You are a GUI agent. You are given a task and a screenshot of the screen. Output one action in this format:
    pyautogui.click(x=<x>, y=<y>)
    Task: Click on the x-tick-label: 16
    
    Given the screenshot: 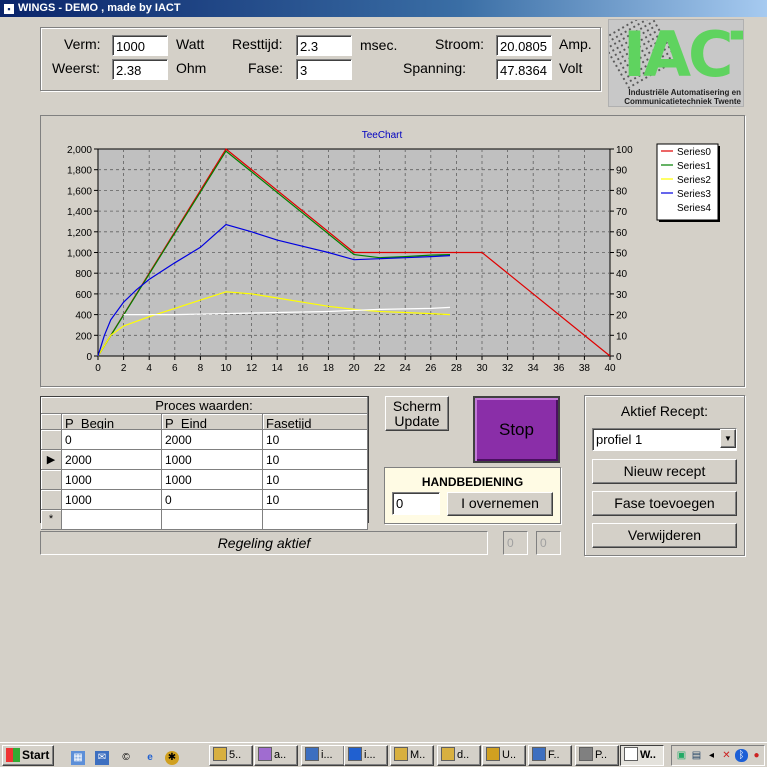 What is the action you would take?
    pyautogui.click(x=303, y=368)
    